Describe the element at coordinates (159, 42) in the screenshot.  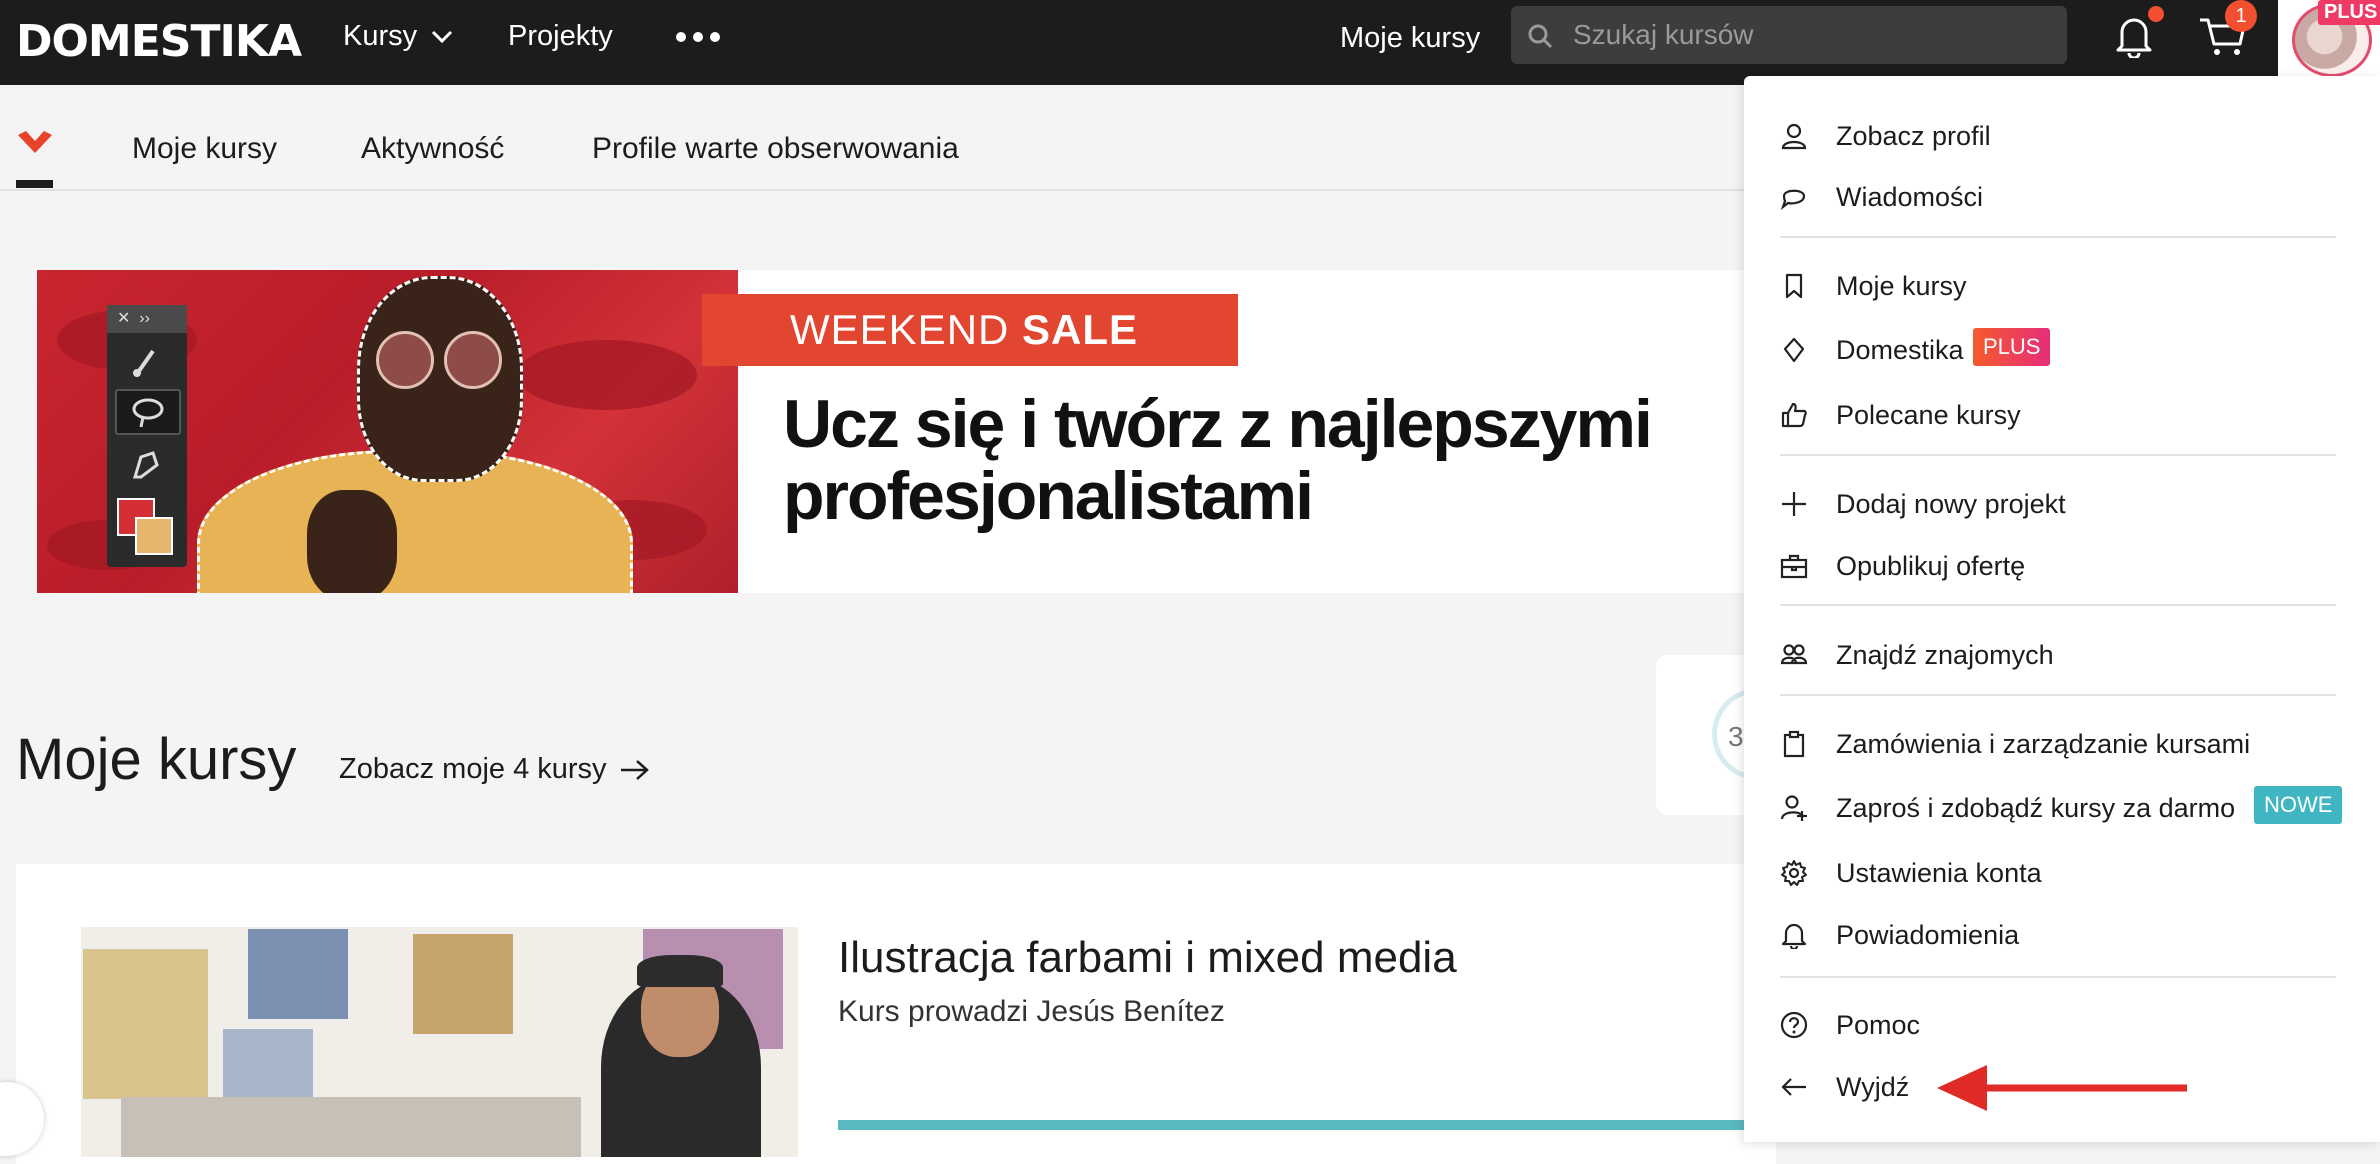
I see `domestika-logo: DOMESTIKA` at that location.